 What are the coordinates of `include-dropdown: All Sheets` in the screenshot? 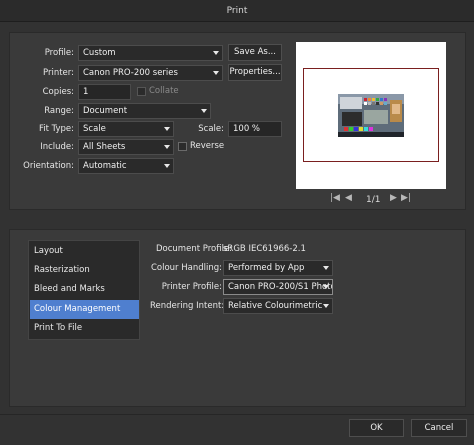 It's located at (126, 147).